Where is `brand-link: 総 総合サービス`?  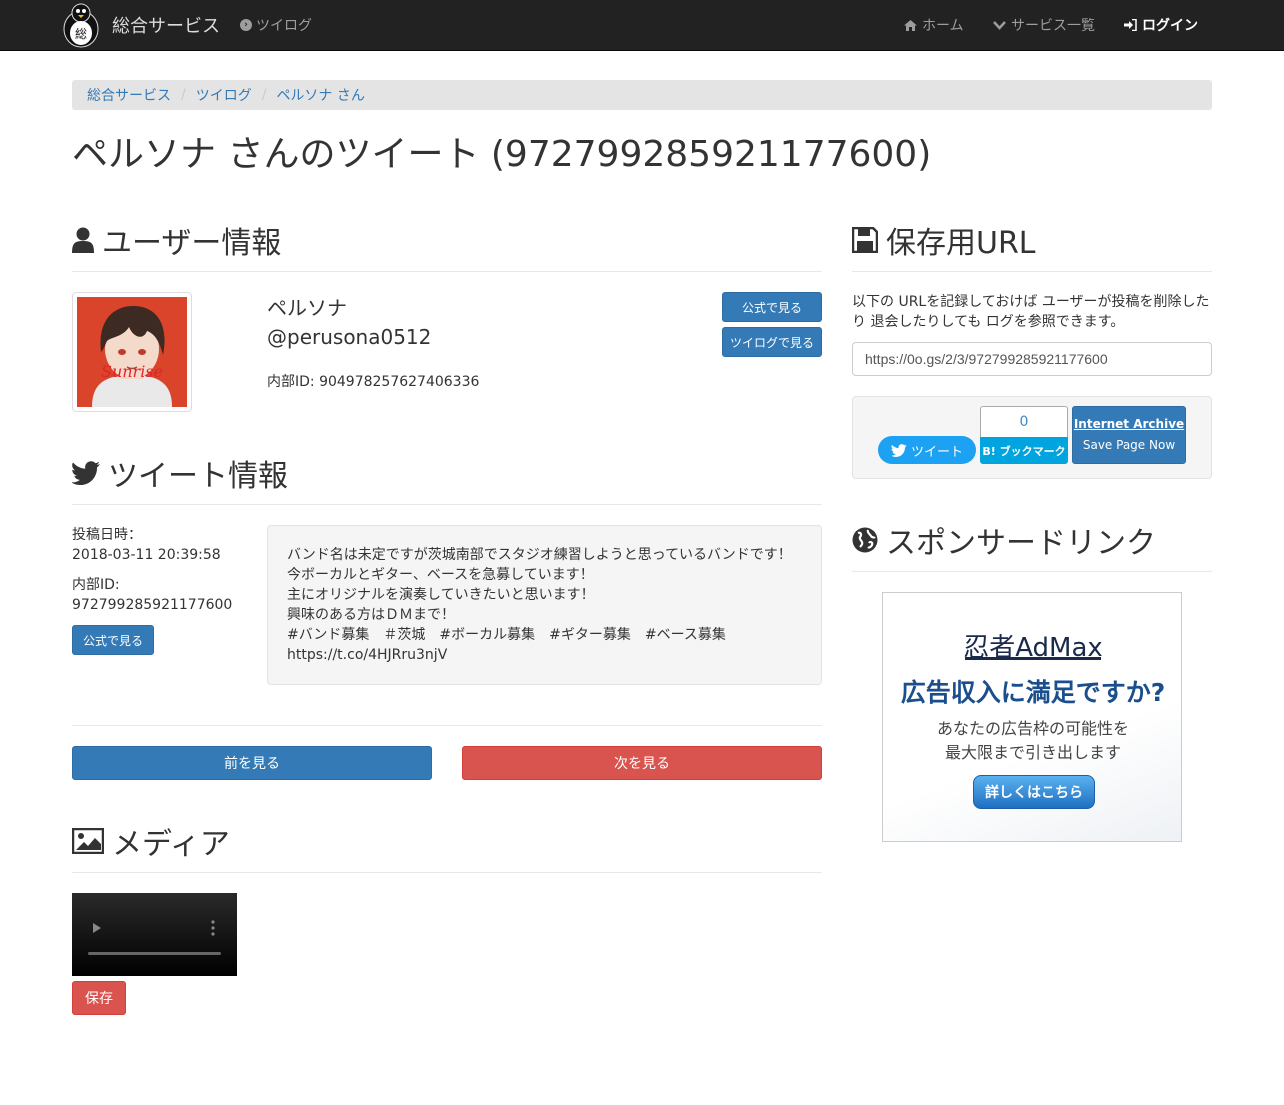
brand-link: 総 総合サービス is located at coordinates (140, 25).